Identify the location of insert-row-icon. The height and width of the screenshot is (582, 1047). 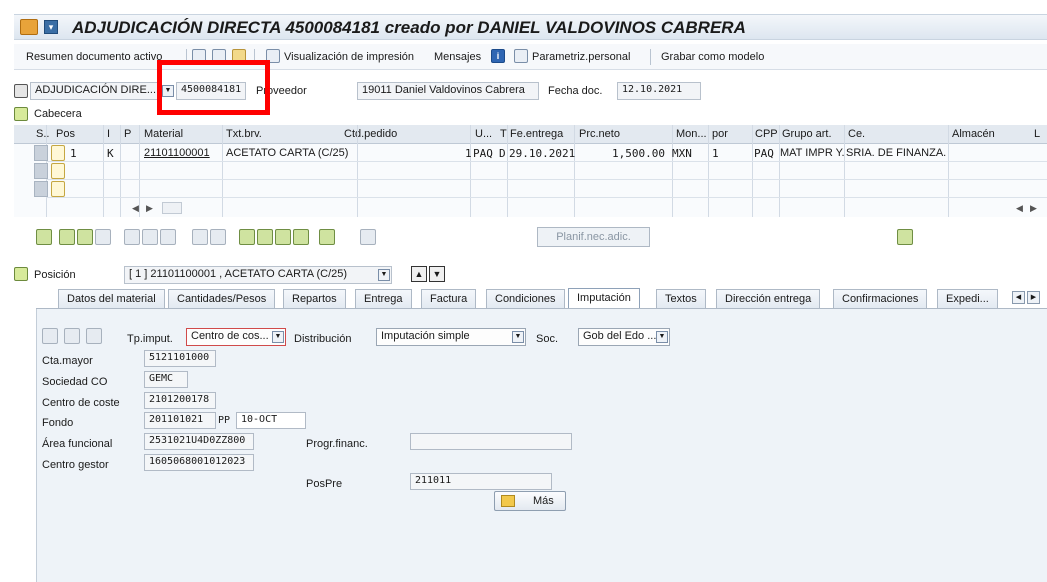
(85, 237).